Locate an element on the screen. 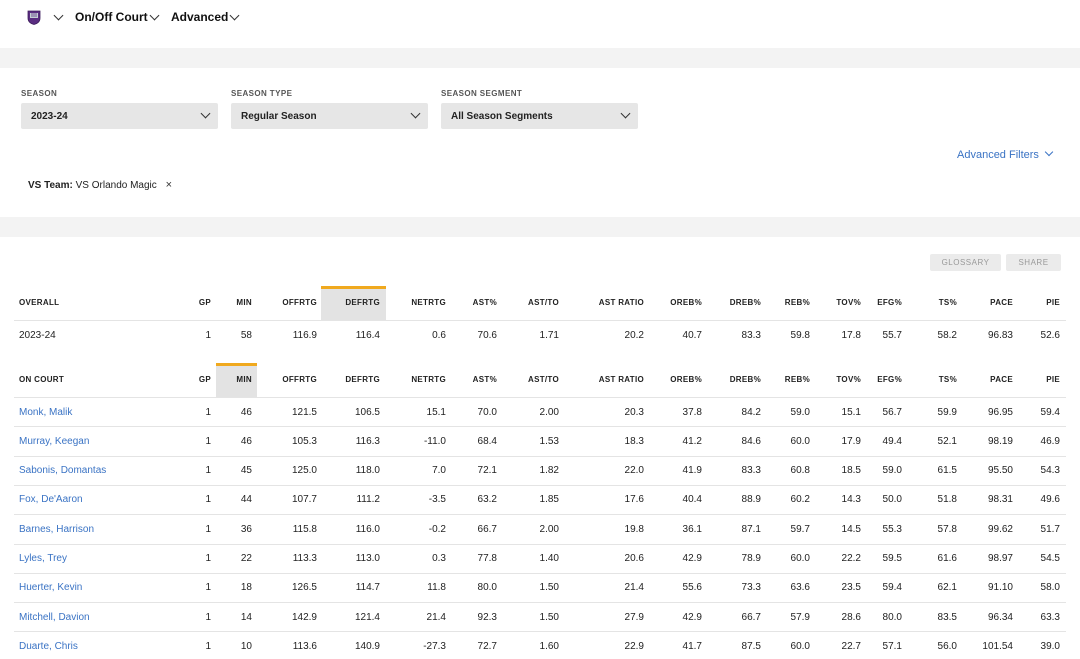 This screenshot has height=659, width=1080. col-dreb-pct: 87.1 is located at coordinates (751, 529).